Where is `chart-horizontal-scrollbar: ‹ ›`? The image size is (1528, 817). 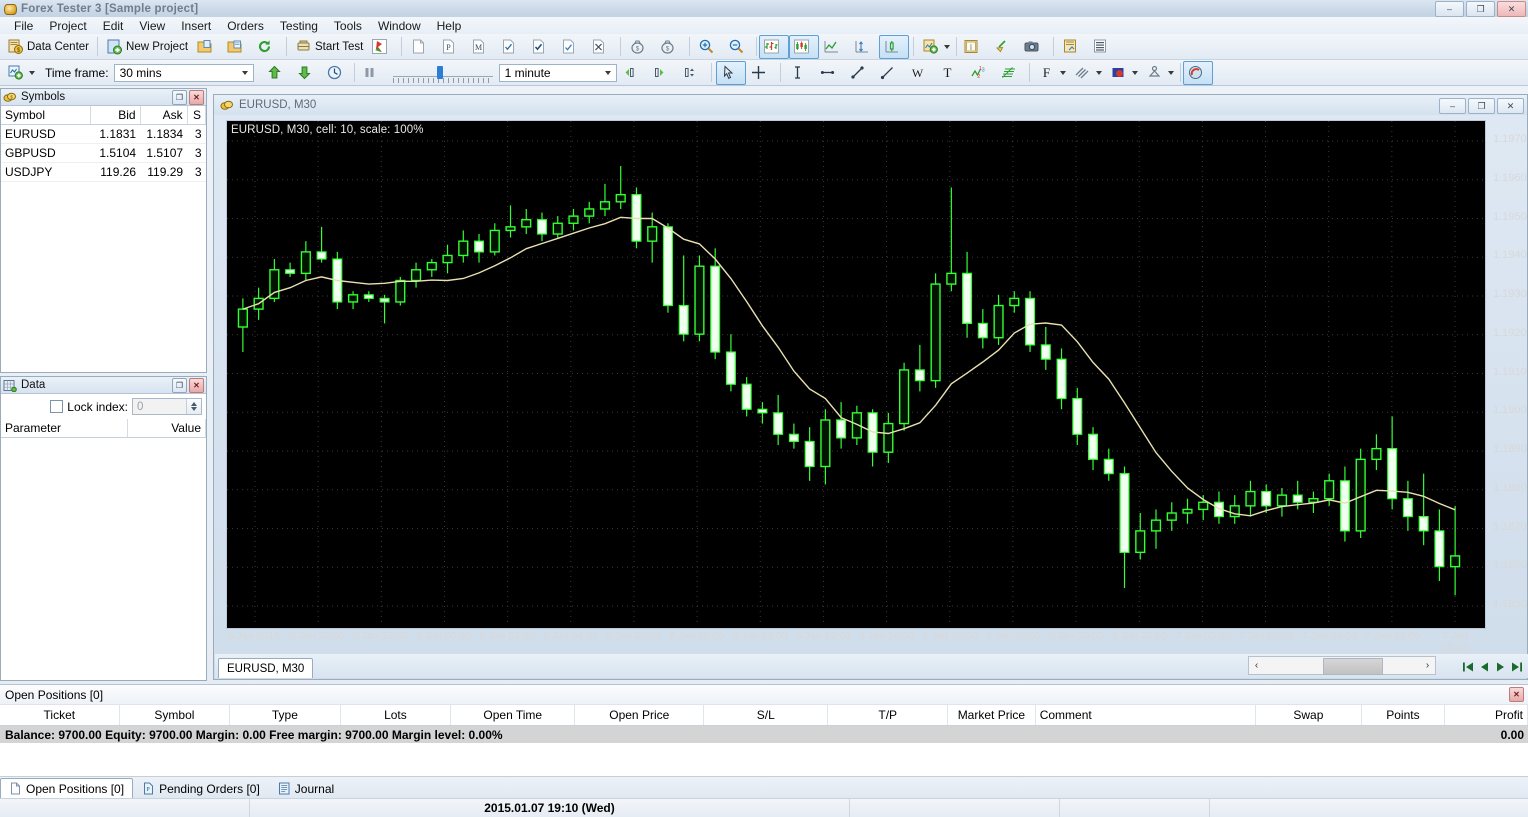
chart-horizontal-scrollbar: ‹ › is located at coordinates (1342, 665).